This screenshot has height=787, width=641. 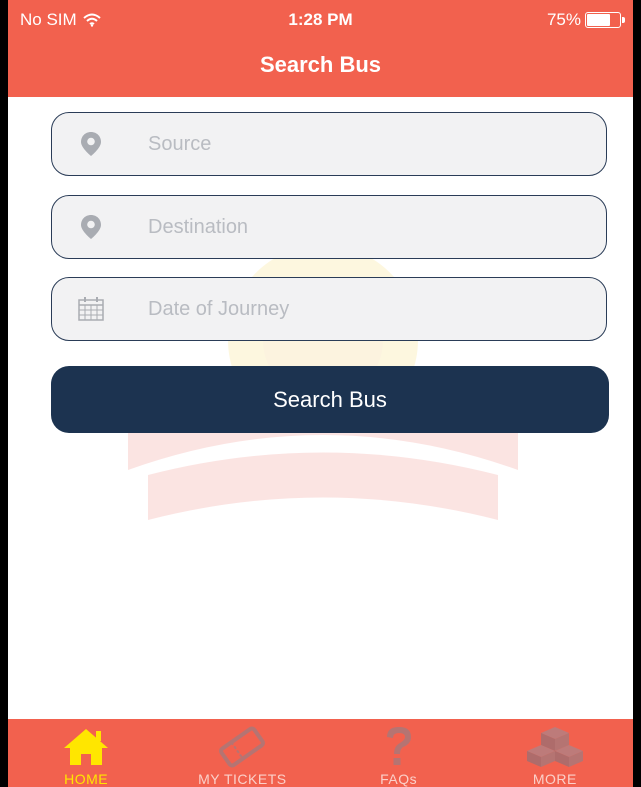 What do you see at coordinates (554, 747) in the screenshot?
I see `boxes-icon` at bounding box center [554, 747].